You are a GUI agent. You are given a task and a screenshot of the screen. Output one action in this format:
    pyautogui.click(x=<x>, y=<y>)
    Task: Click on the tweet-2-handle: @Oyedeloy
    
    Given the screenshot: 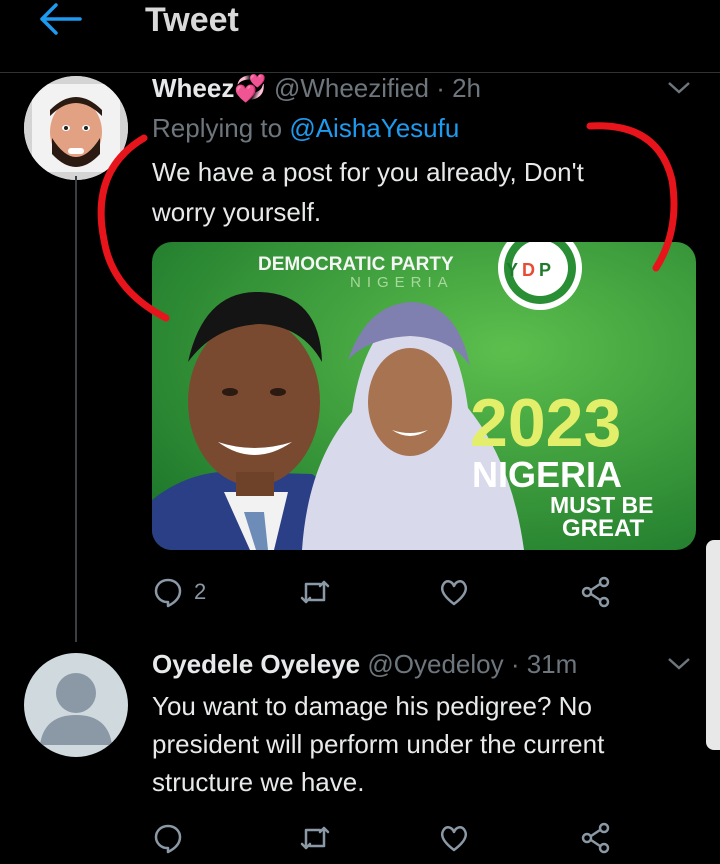 What is the action you would take?
    pyautogui.click(x=435, y=664)
    